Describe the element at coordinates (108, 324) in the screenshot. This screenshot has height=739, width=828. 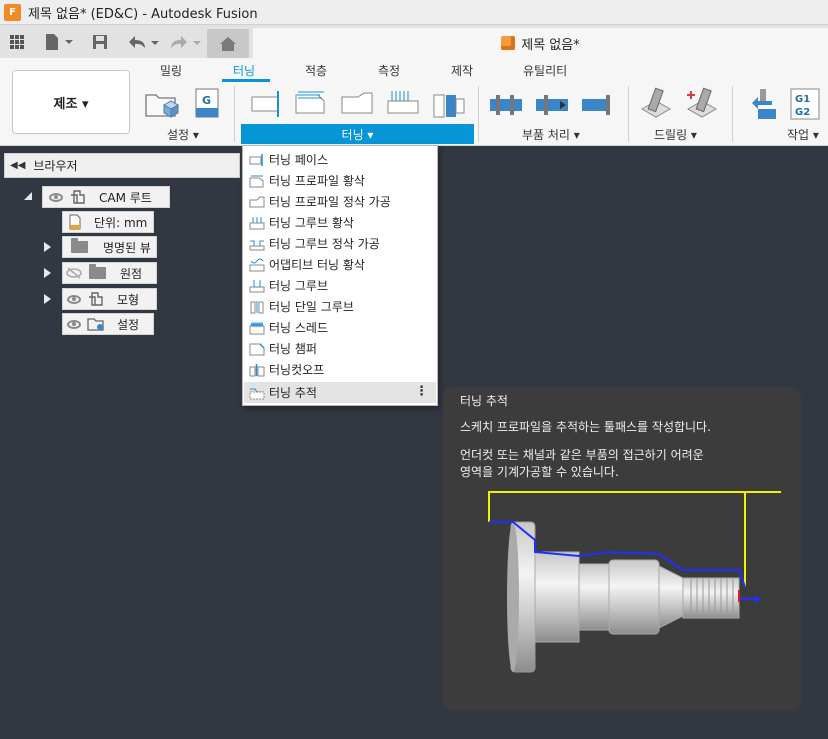
I see `tree-node-setups: 설정` at that location.